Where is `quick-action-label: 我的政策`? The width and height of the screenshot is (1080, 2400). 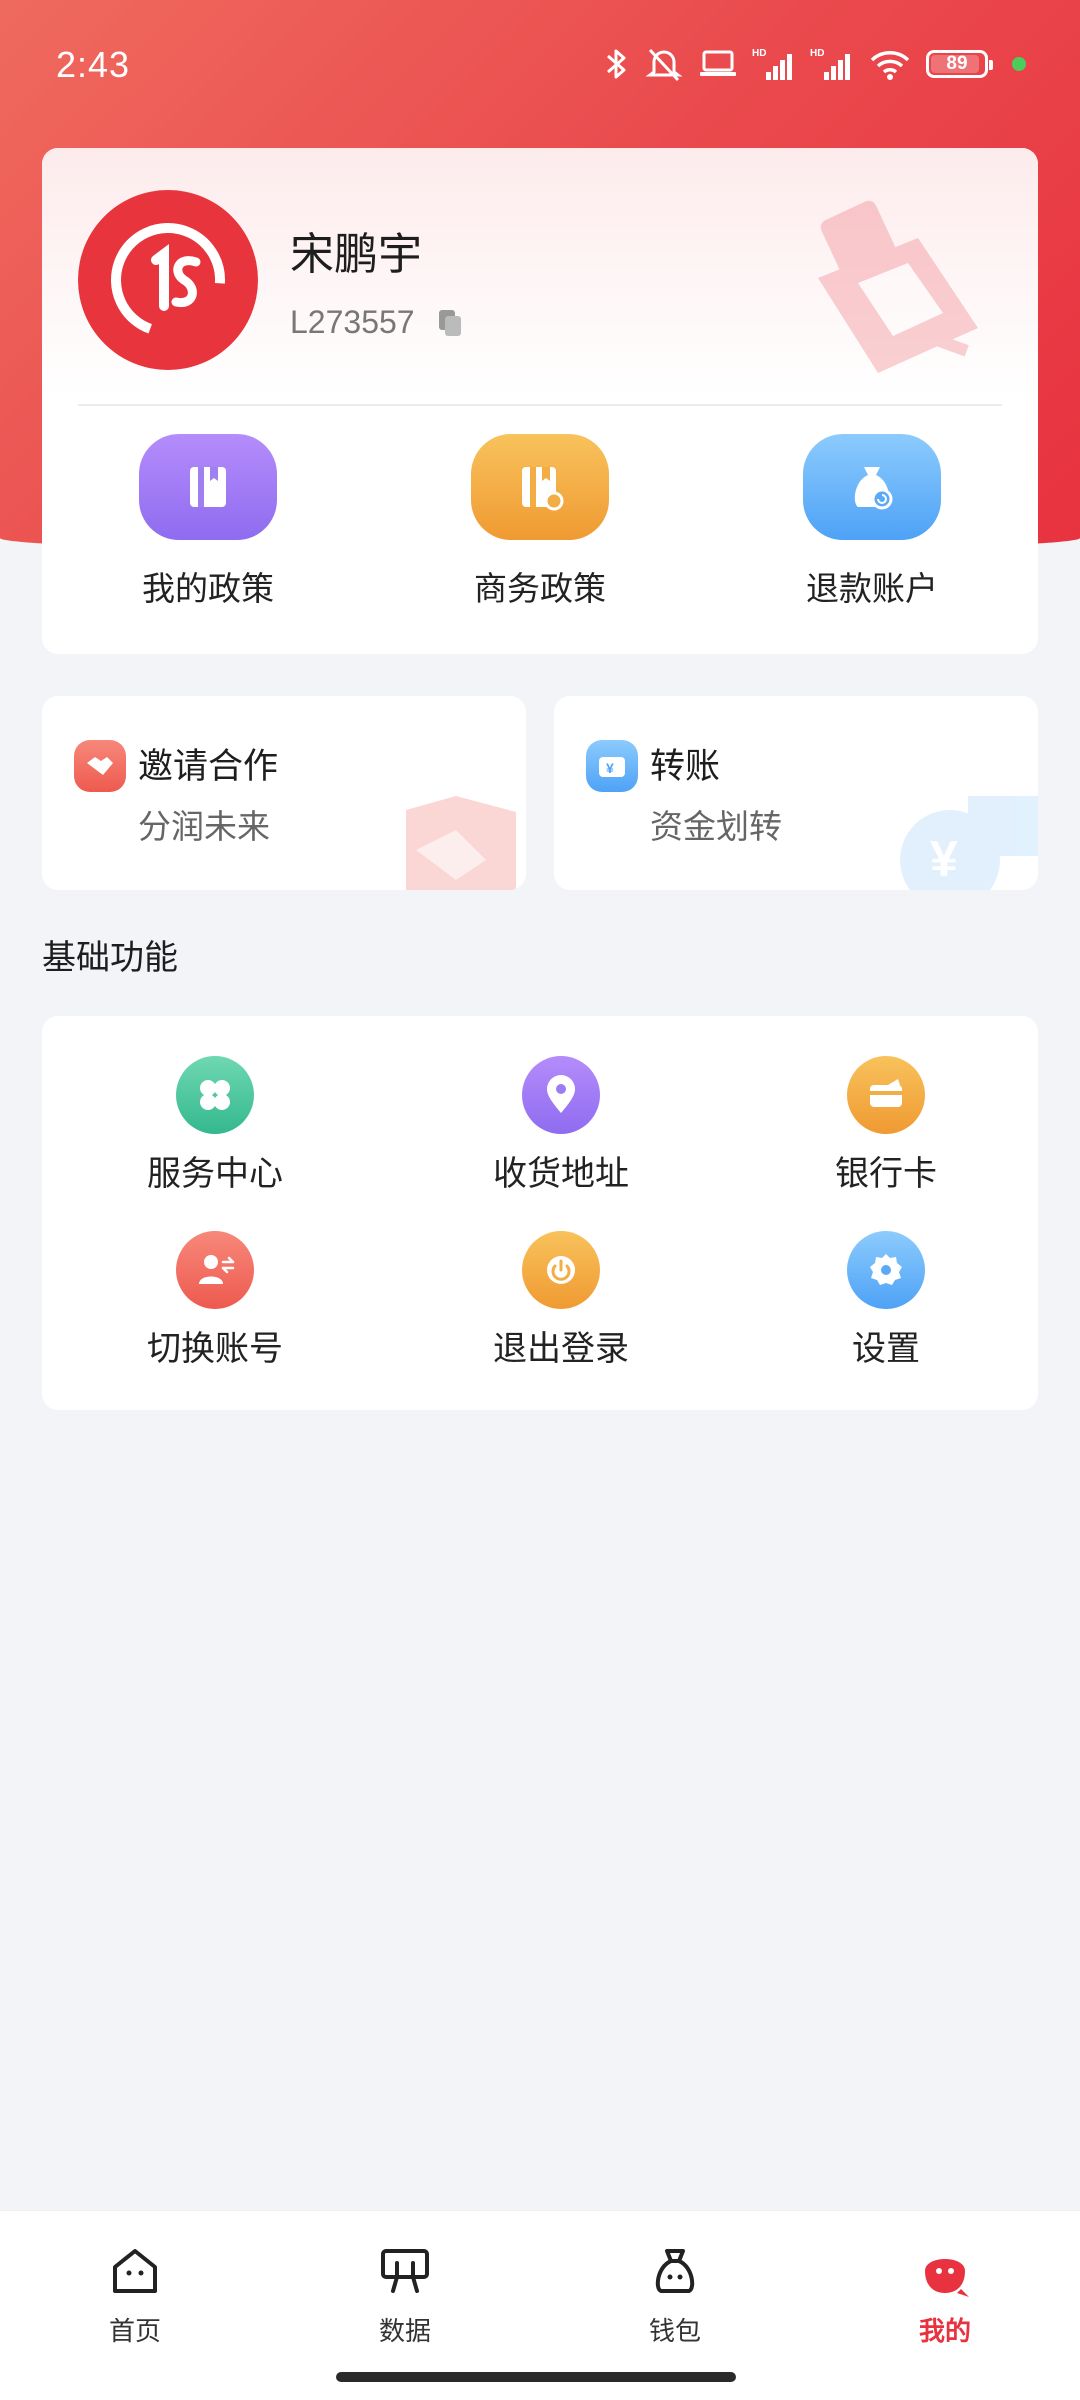
quick-action-label: 我的政策 is located at coordinates (208, 588).